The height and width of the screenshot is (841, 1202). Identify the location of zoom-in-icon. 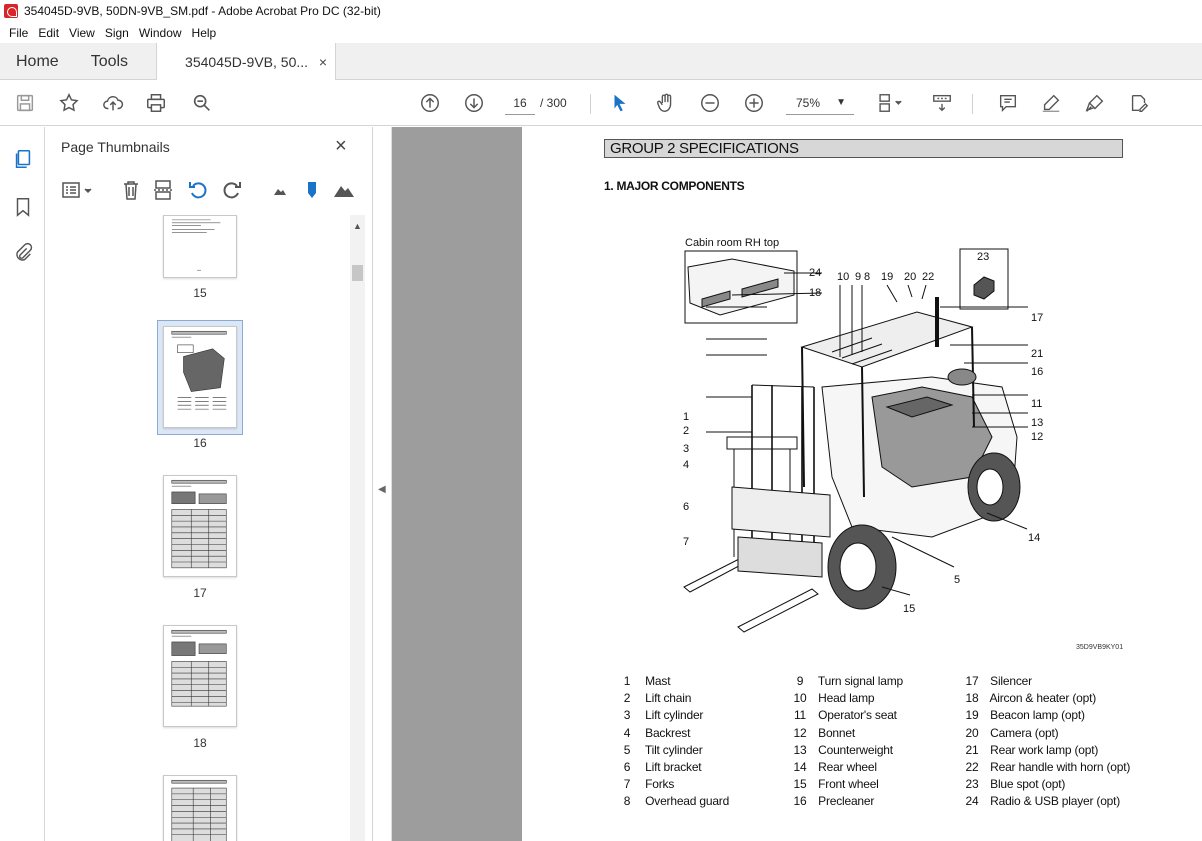
(754, 103).